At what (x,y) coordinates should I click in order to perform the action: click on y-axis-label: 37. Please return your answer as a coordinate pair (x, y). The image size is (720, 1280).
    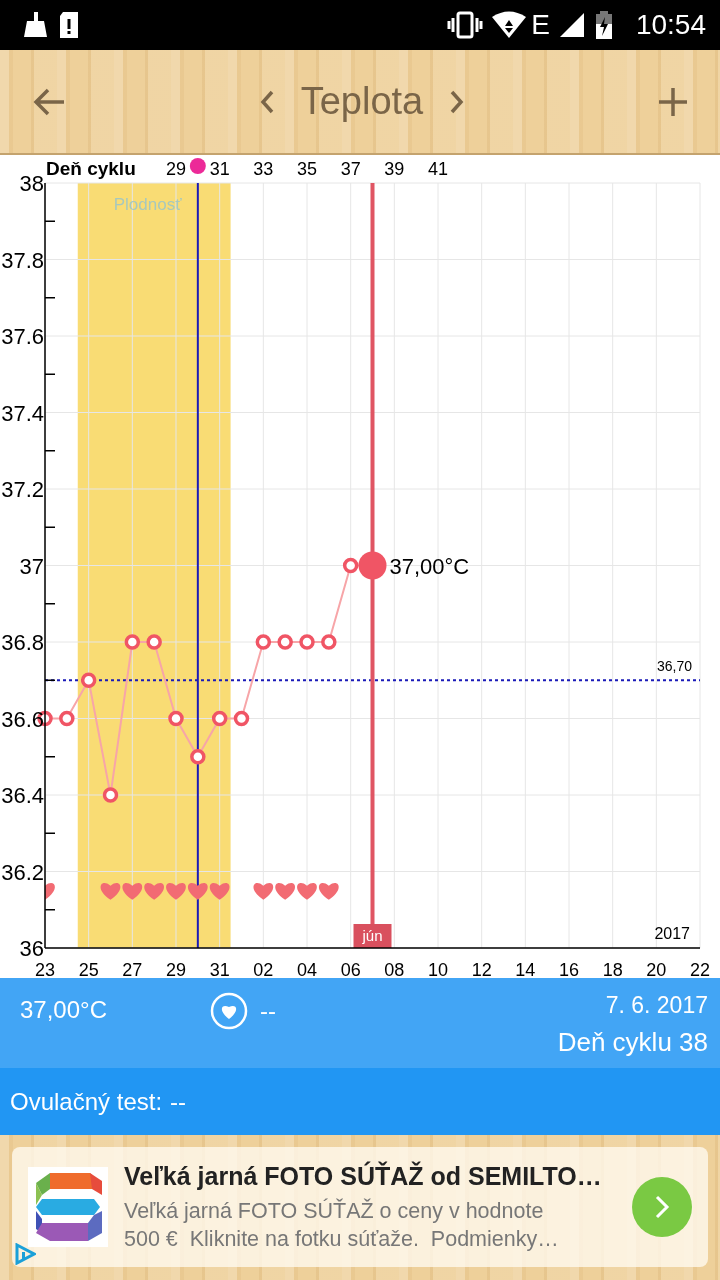
    Looking at the image, I should click on (31, 566).